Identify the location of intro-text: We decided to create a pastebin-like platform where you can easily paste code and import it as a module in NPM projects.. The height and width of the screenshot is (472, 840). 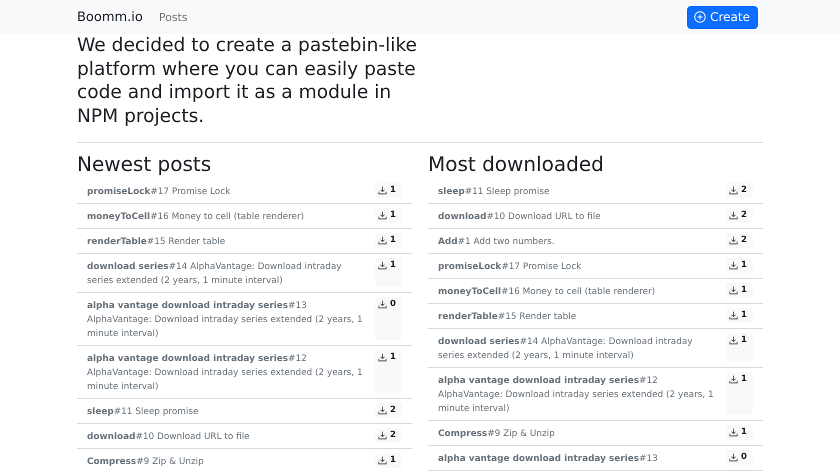
(247, 81).